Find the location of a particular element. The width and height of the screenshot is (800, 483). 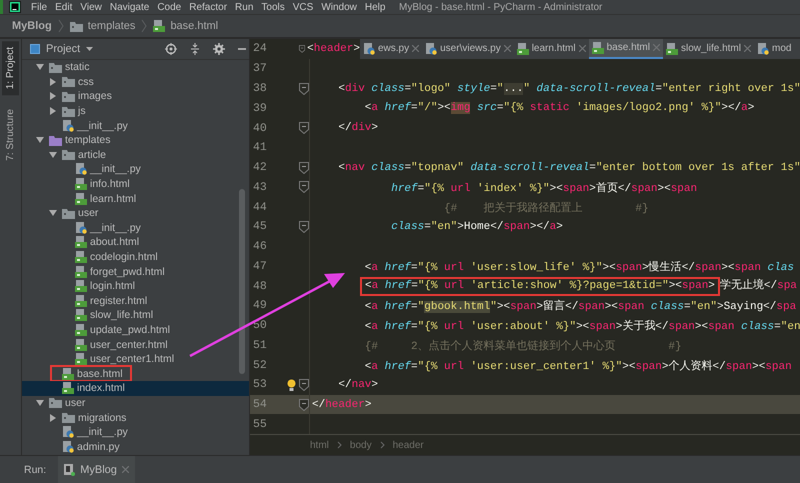

menu-item: Code is located at coordinates (169, 7).